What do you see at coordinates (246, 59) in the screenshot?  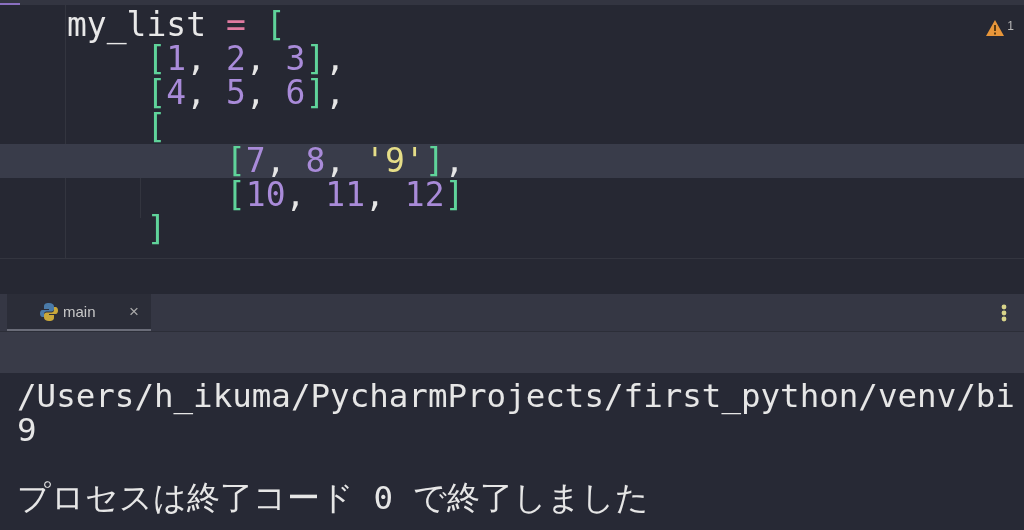 I see `code-line: [1, 2, 3],` at bounding box center [246, 59].